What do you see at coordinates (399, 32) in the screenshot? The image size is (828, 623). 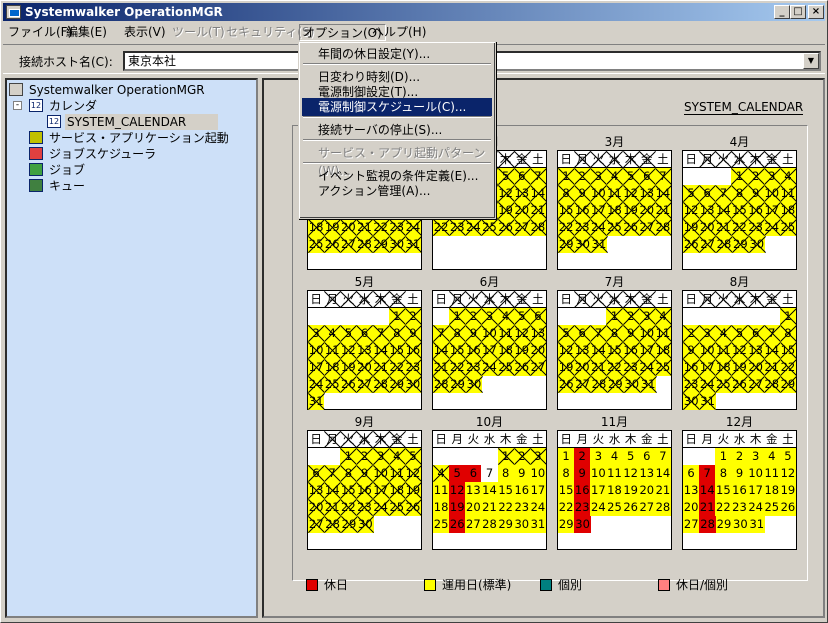 I see `menu-6: ヘルプ(H)` at bounding box center [399, 32].